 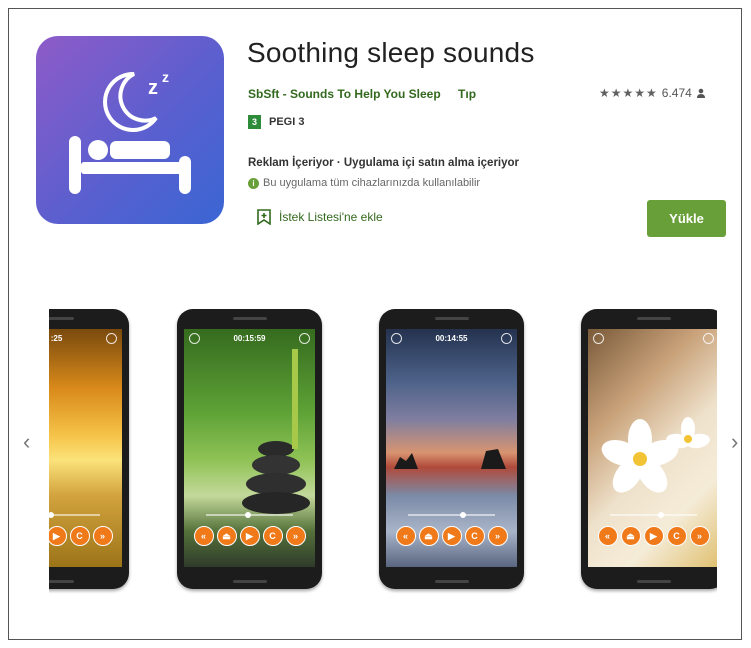 I want to click on pegi-badge-icon: 3, so click(x=254, y=122).